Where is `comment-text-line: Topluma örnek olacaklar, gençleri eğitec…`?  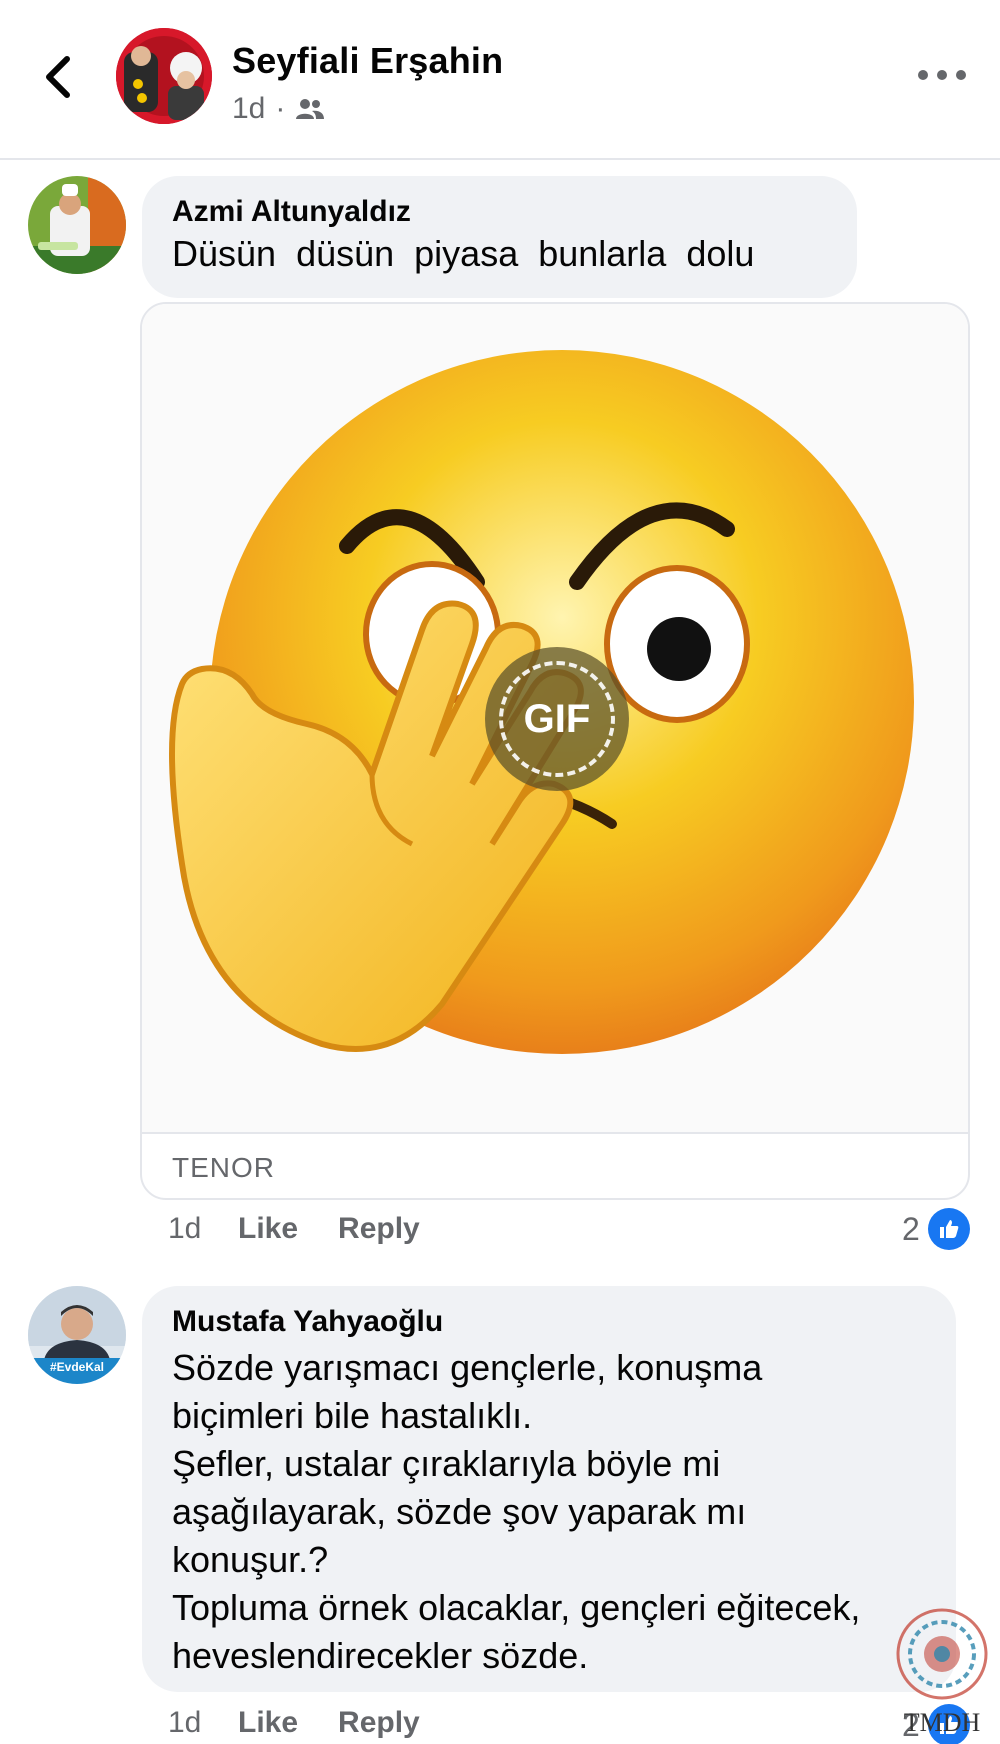 comment-text-line: Topluma örnek olacaklar, gençleri eğitec… is located at coordinates (516, 1607).